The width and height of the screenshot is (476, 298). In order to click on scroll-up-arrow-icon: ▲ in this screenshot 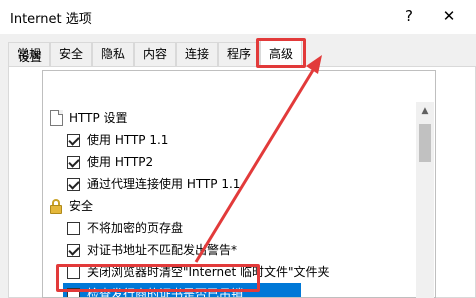, I will do `click(425, 111)`.